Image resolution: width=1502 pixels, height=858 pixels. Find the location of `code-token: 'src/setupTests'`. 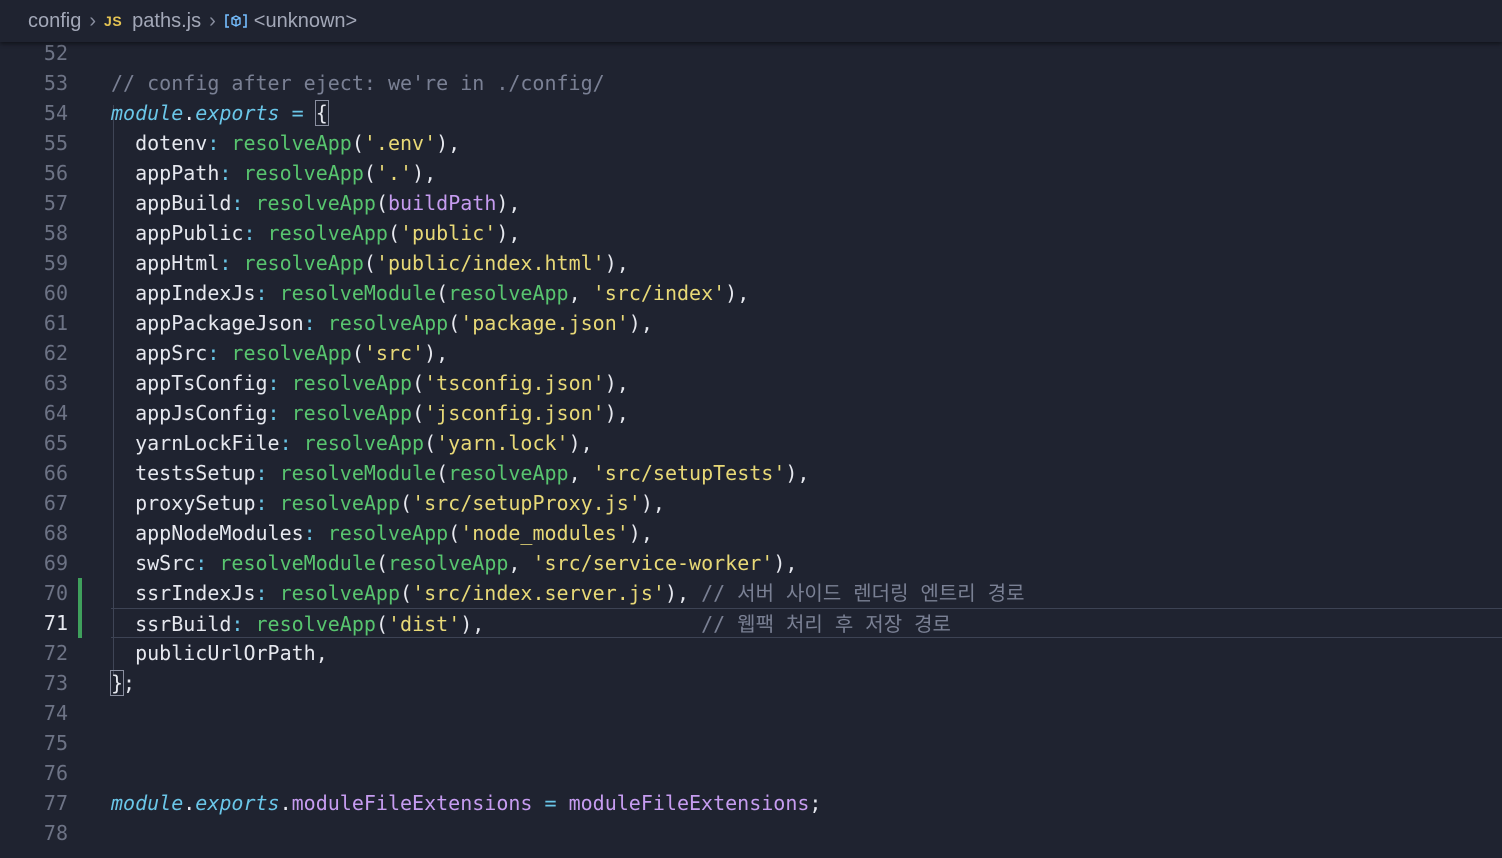

code-token: 'src/setupTests' is located at coordinates (689, 473).